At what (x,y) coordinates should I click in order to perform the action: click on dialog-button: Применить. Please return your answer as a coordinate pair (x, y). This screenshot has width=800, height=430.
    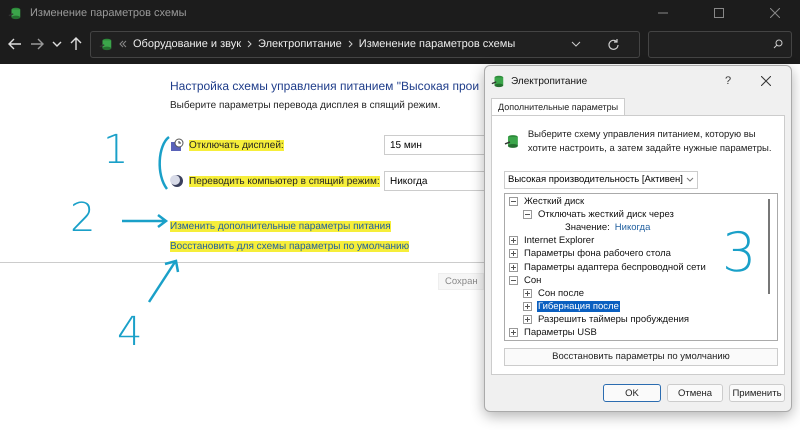
    Looking at the image, I should click on (757, 393).